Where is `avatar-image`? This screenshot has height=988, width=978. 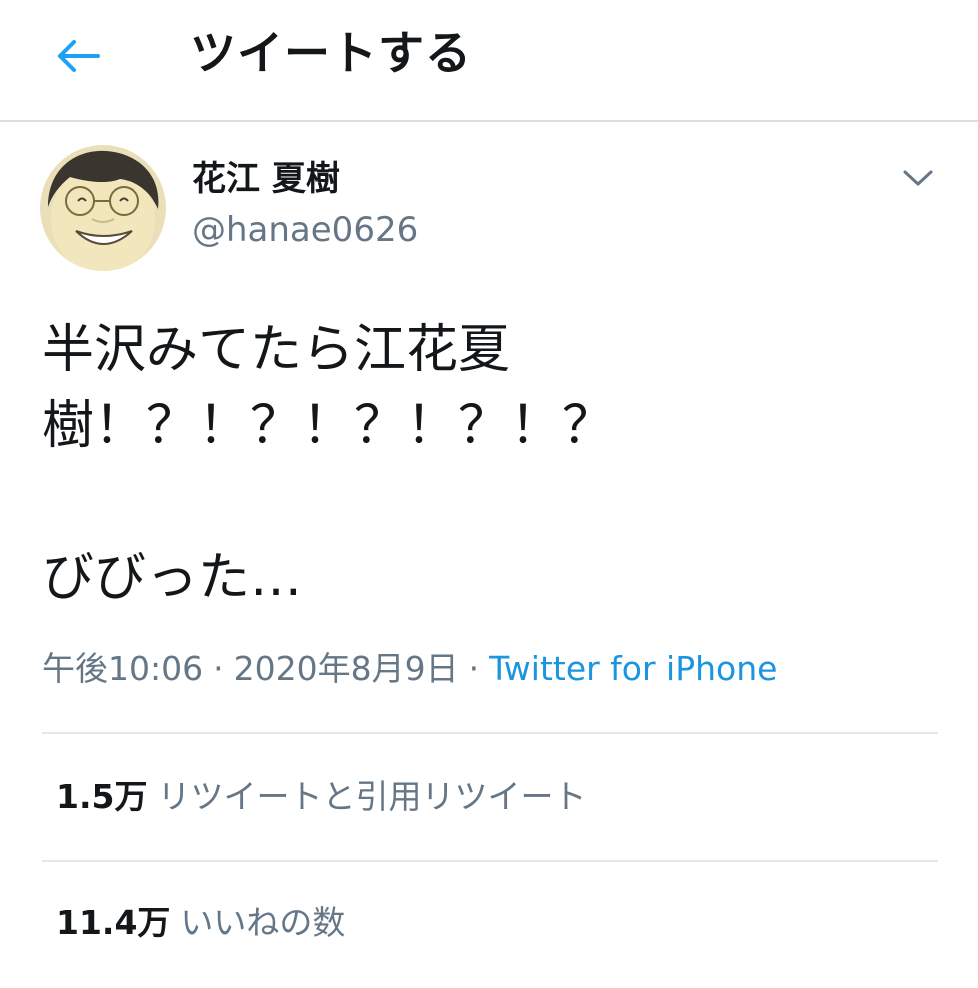
avatar-image is located at coordinates (103, 208).